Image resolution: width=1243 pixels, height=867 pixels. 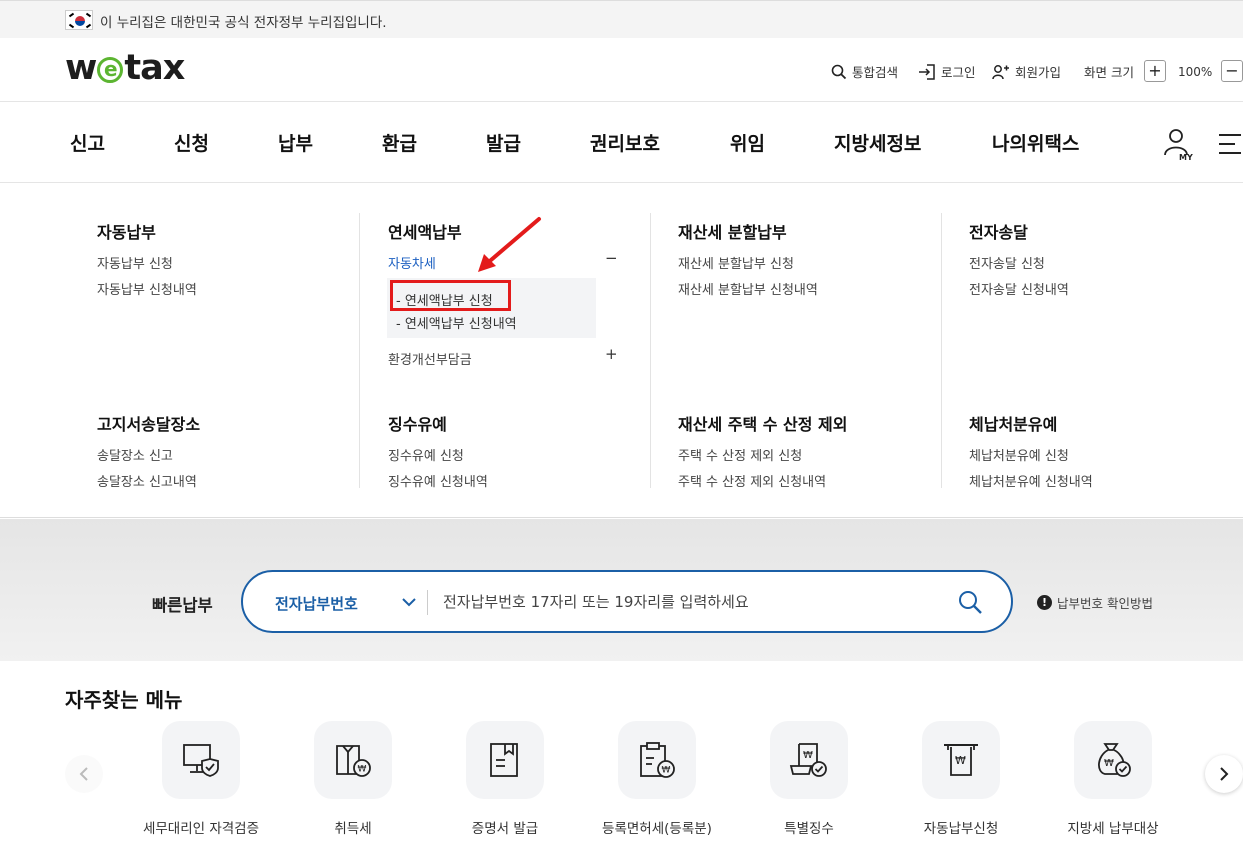 What do you see at coordinates (763, 424) in the screenshot?
I see `menu-title-house-count-exclusion: 재산세 주택 수 산정 제외` at bounding box center [763, 424].